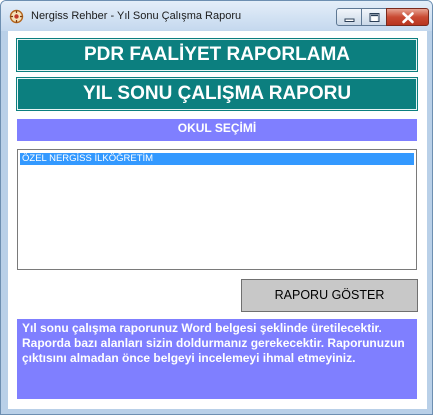 The height and width of the screenshot is (415, 433). I want to click on minimize-button, so click(349, 17).